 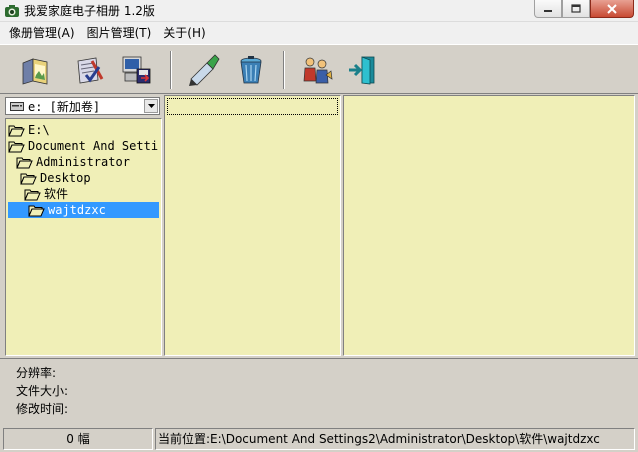 I want to click on menu-about: 关于(H), so click(x=184, y=33).